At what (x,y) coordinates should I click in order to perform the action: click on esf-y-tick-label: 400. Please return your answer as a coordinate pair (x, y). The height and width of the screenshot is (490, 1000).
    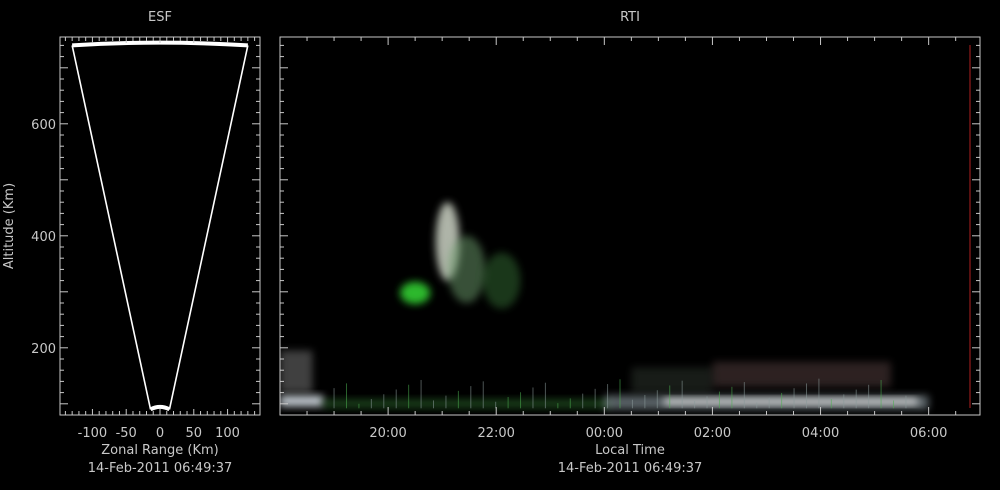
    Looking at the image, I should click on (43, 237).